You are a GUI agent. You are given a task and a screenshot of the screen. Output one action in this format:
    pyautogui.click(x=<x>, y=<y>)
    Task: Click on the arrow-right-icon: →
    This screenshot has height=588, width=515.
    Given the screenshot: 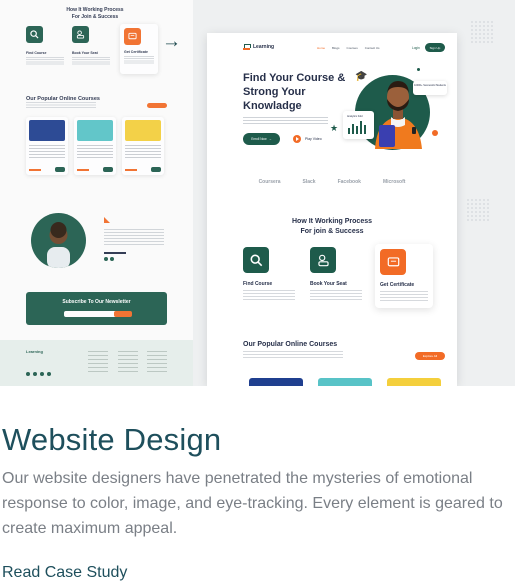 What is the action you would take?
    pyautogui.click(x=171, y=41)
    